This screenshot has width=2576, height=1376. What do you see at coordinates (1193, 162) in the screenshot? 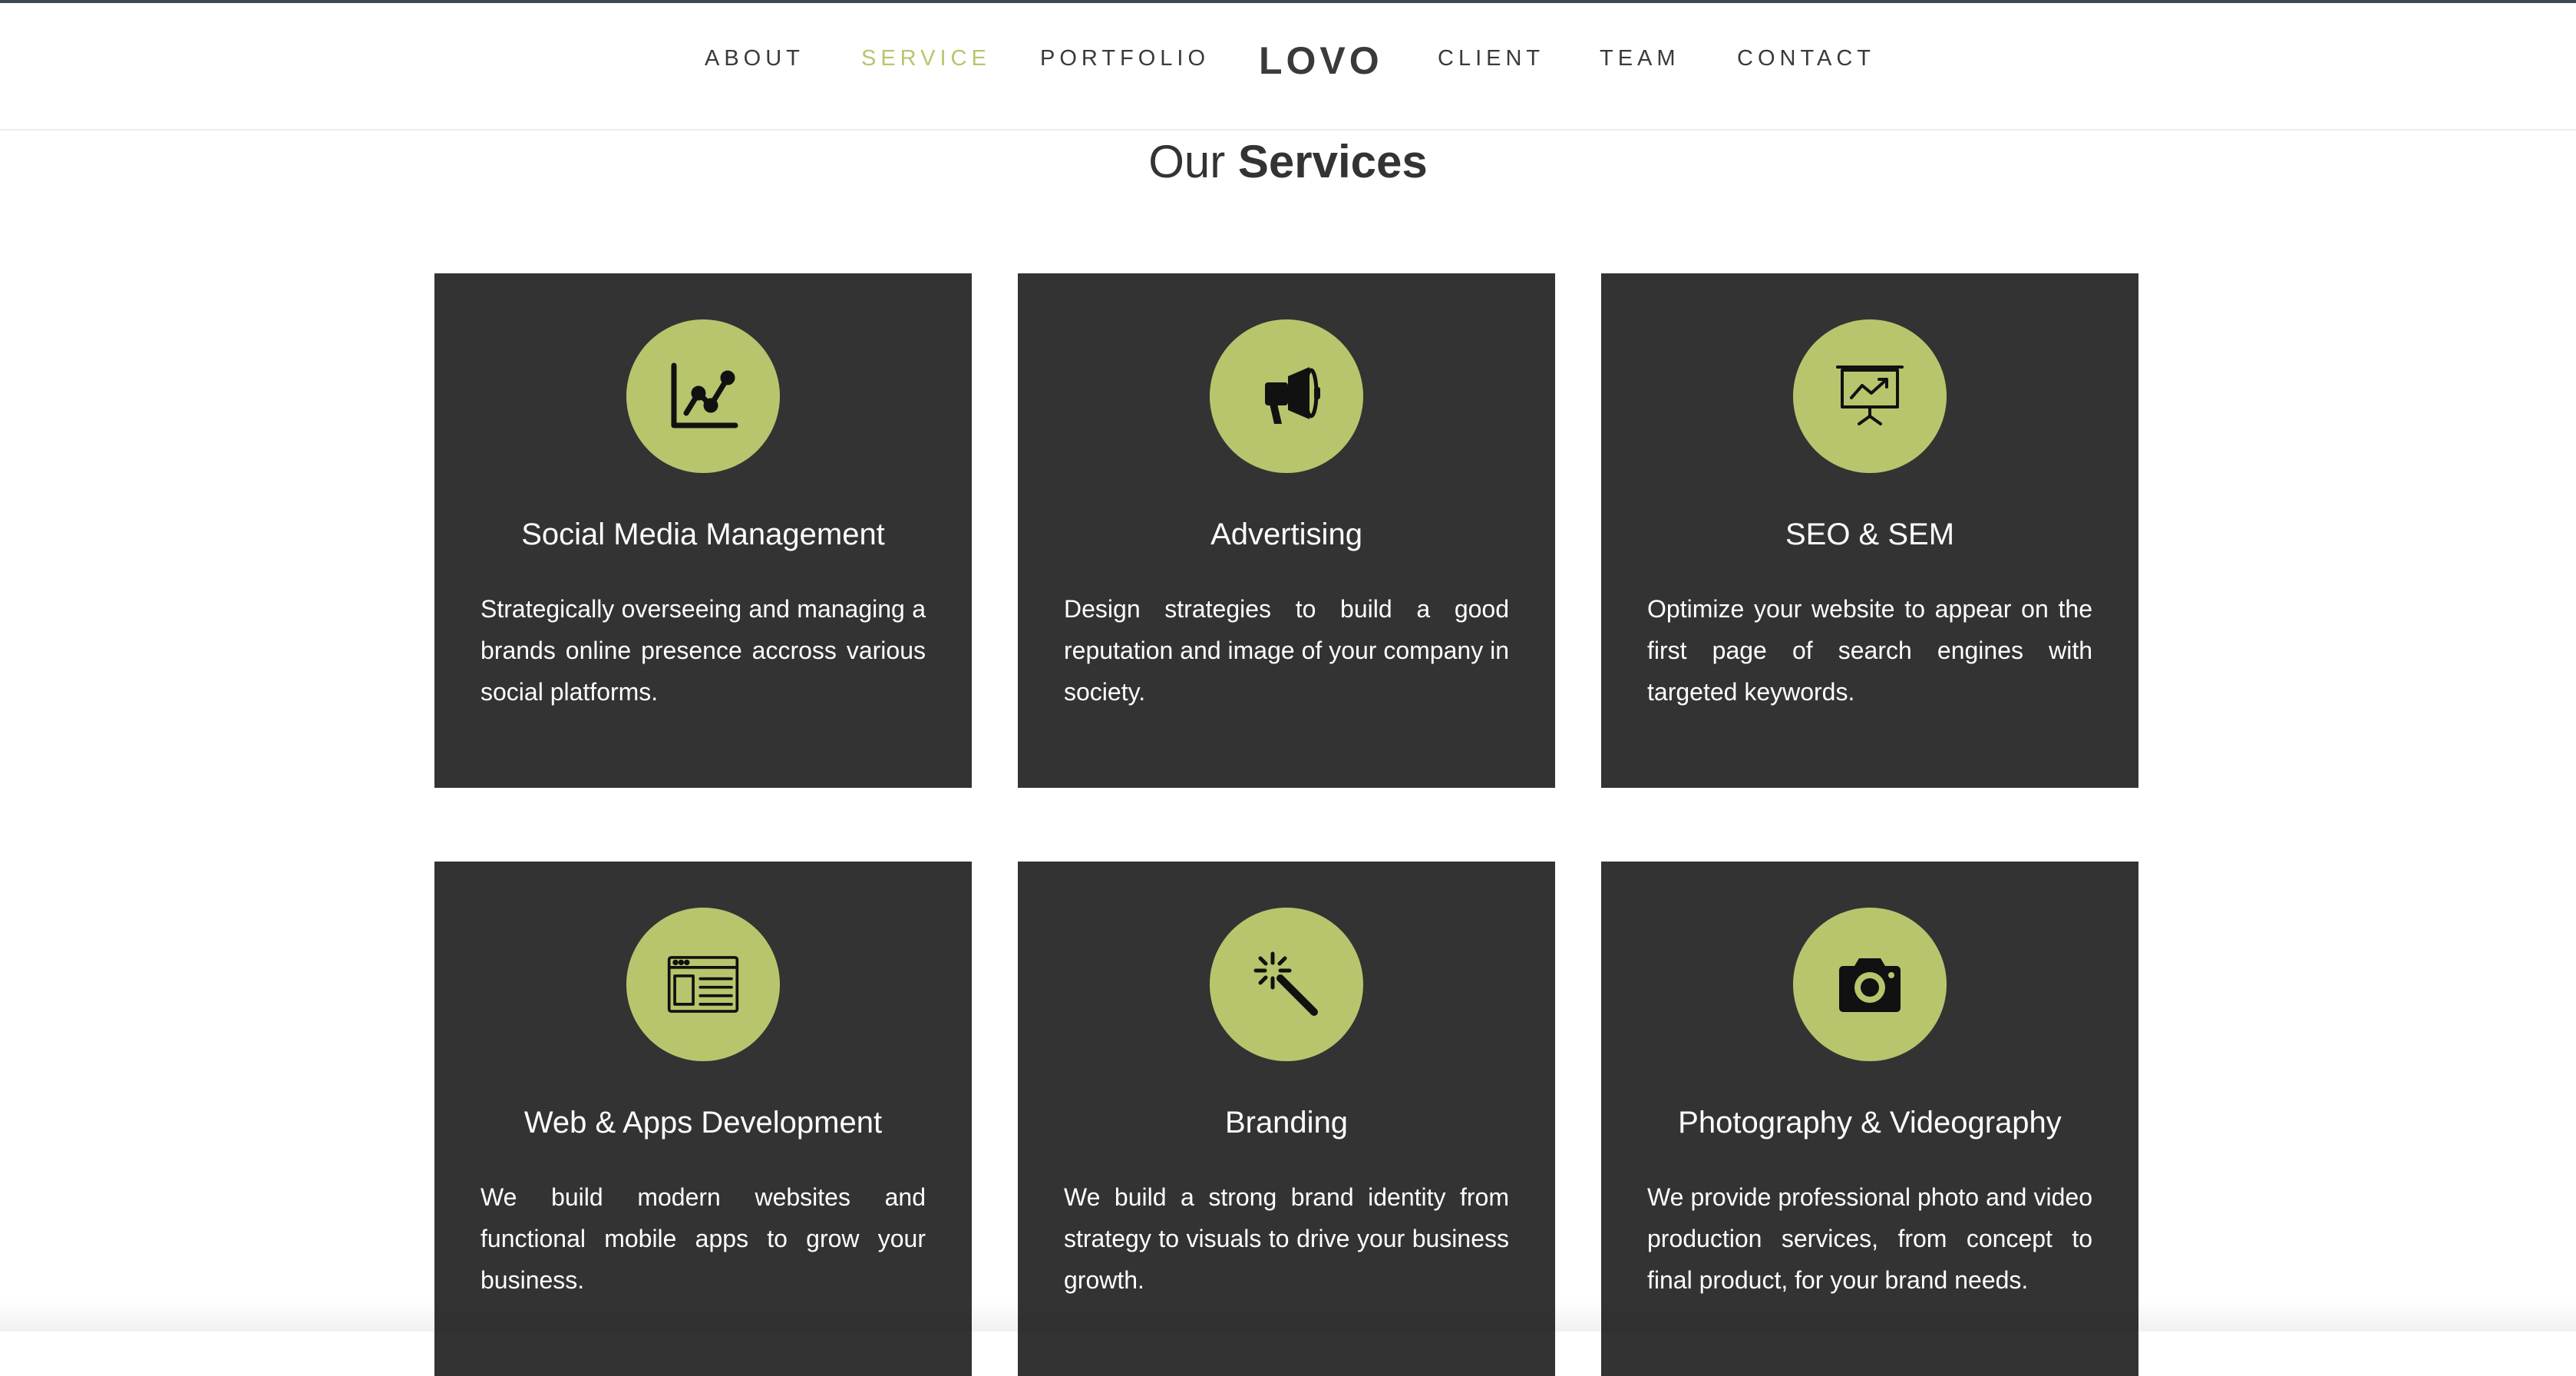
I see `section-title-light: Our` at bounding box center [1193, 162].